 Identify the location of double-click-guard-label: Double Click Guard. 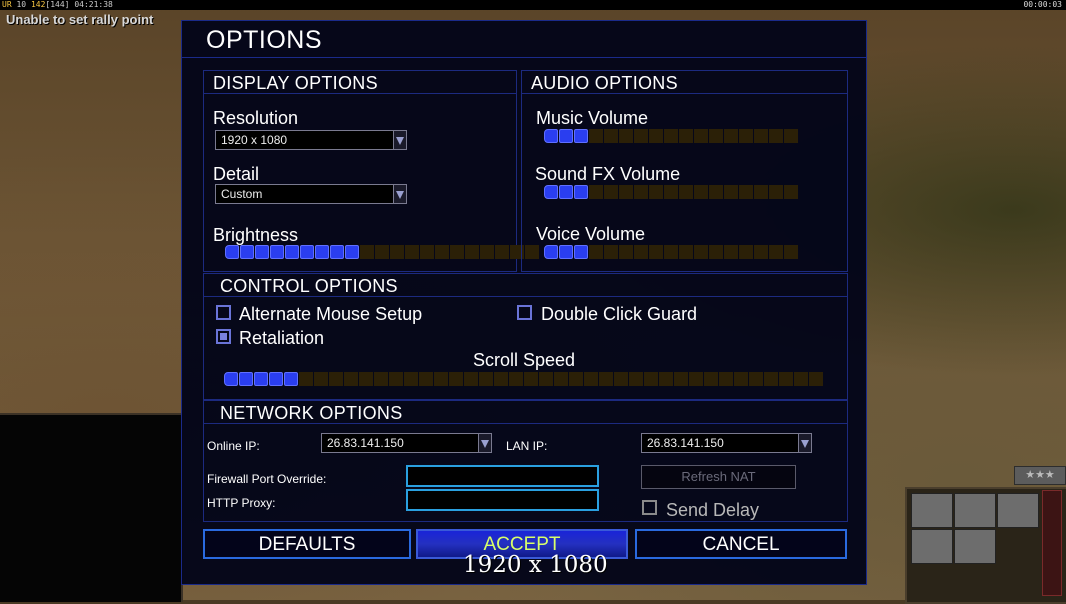
(619, 314).